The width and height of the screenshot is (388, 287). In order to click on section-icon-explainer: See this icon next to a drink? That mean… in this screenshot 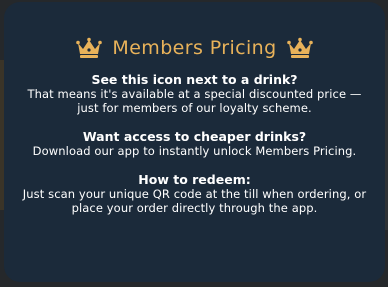, I will do `click(195, 93)`.